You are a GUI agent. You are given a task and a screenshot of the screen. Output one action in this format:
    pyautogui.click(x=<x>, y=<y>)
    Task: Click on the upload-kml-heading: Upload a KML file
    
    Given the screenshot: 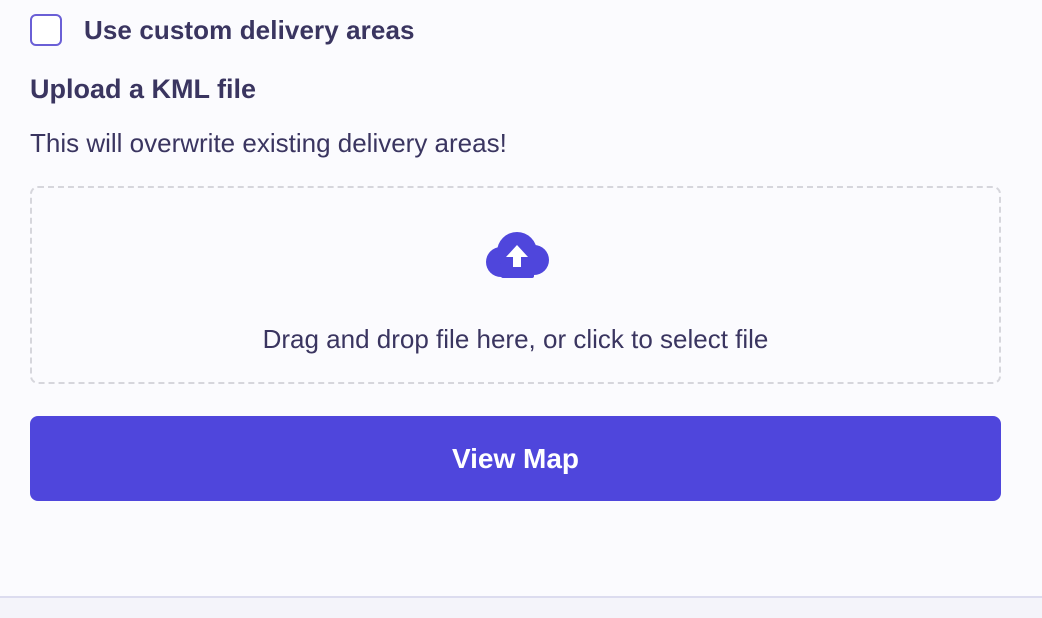 What is the action you would take?
    pyautogui.click(x=143, y=89)
    